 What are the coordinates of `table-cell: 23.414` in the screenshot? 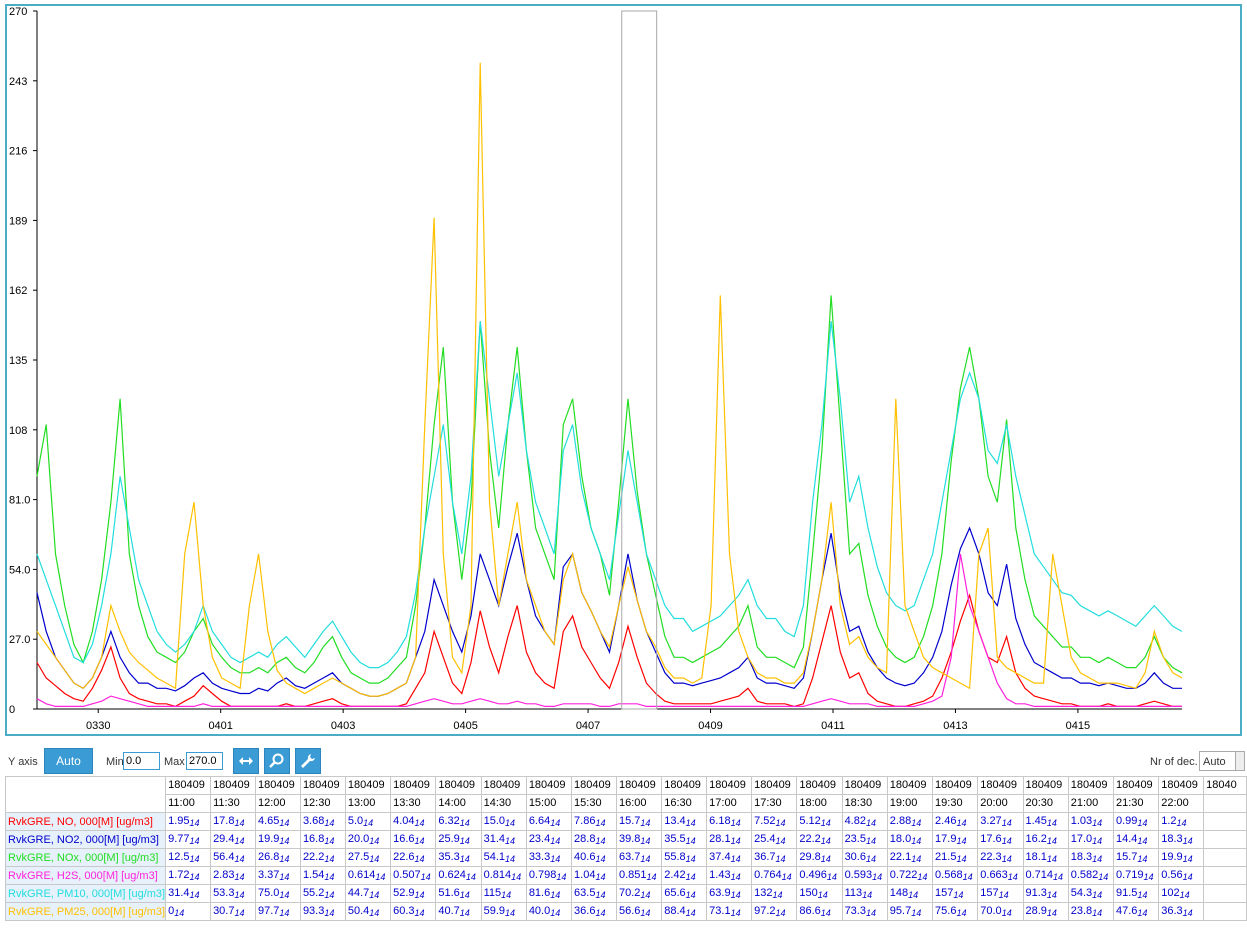 It's located at (549, 839).